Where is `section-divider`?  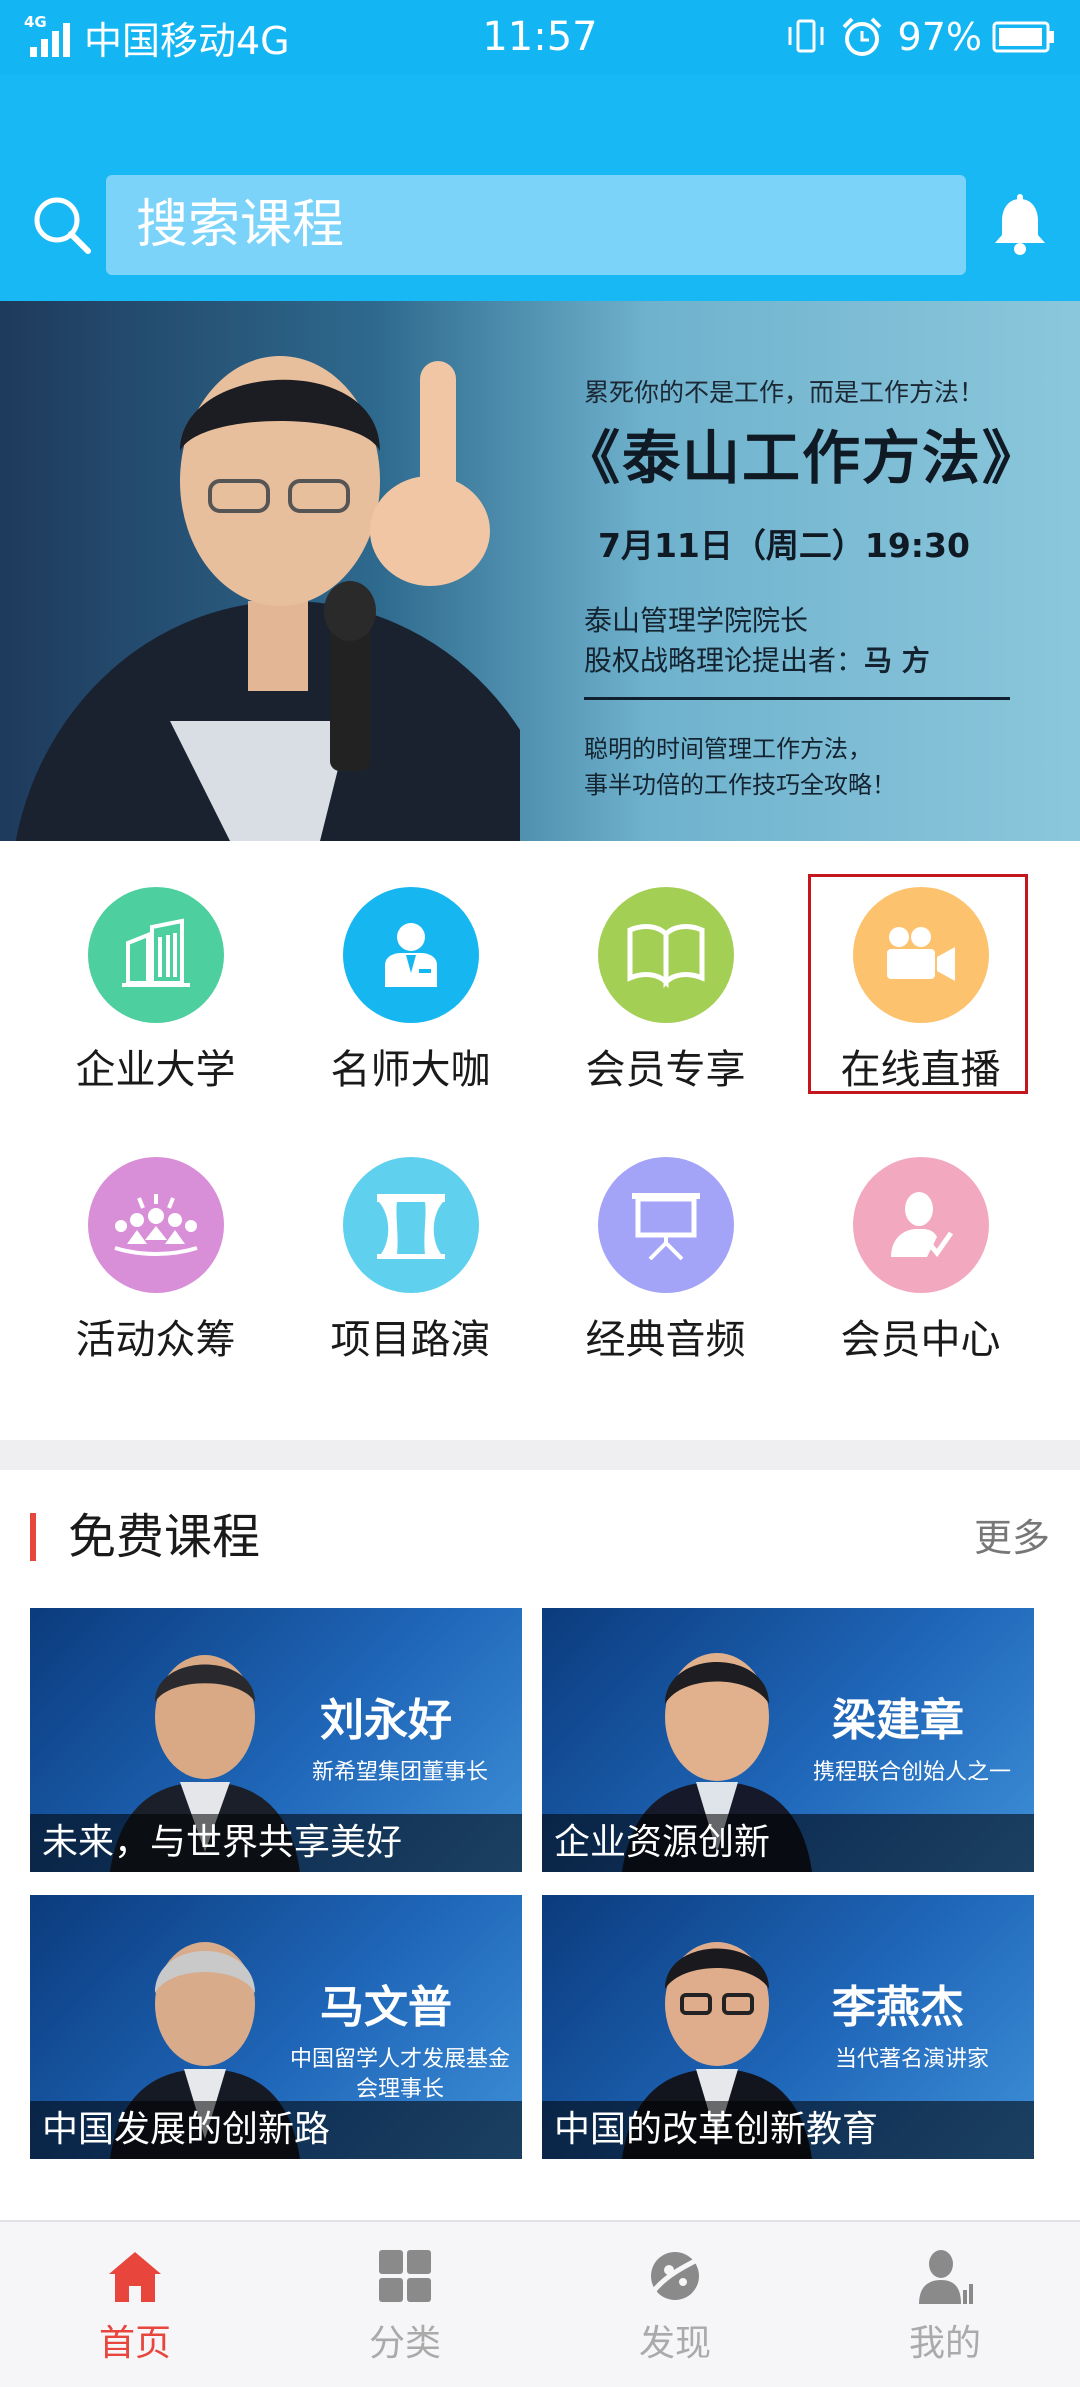 section-divider is located at coordinates (540, 1455).